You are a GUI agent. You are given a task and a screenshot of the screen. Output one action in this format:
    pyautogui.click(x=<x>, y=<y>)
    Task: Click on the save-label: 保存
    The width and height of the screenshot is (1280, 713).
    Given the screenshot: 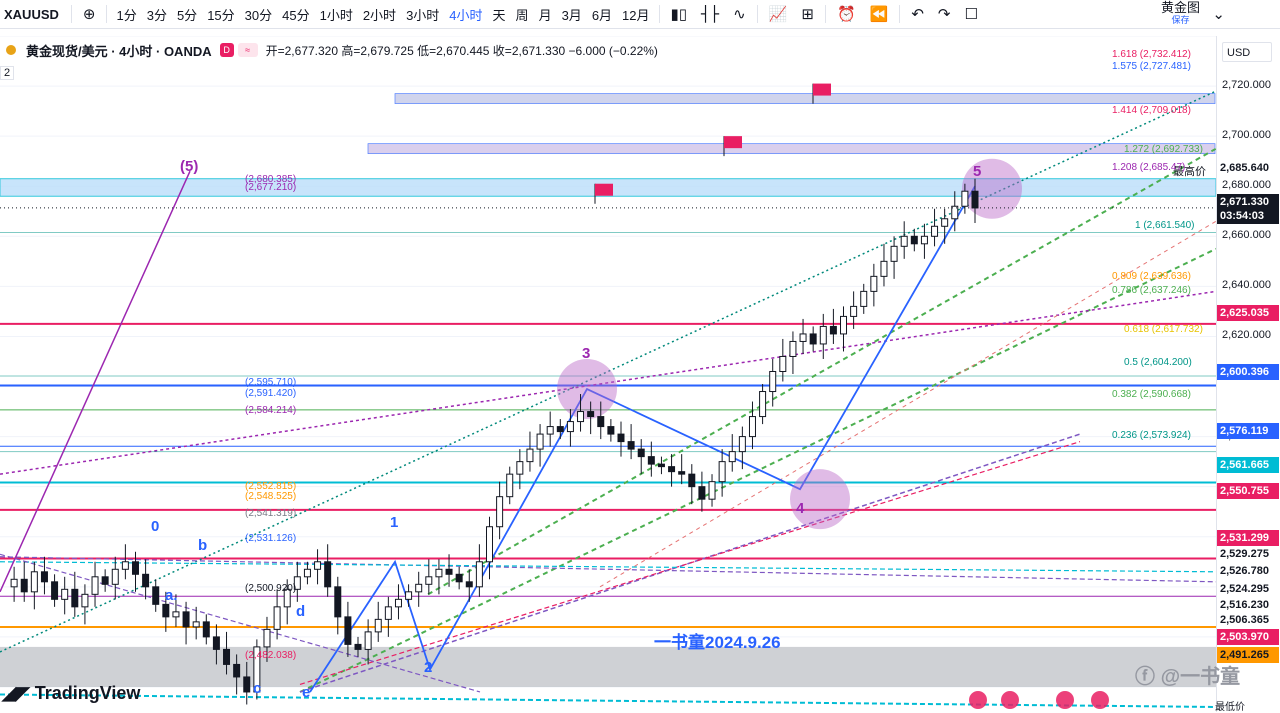 What is the action you would take?
    pyautogui.click(x=1180, y=20)
    